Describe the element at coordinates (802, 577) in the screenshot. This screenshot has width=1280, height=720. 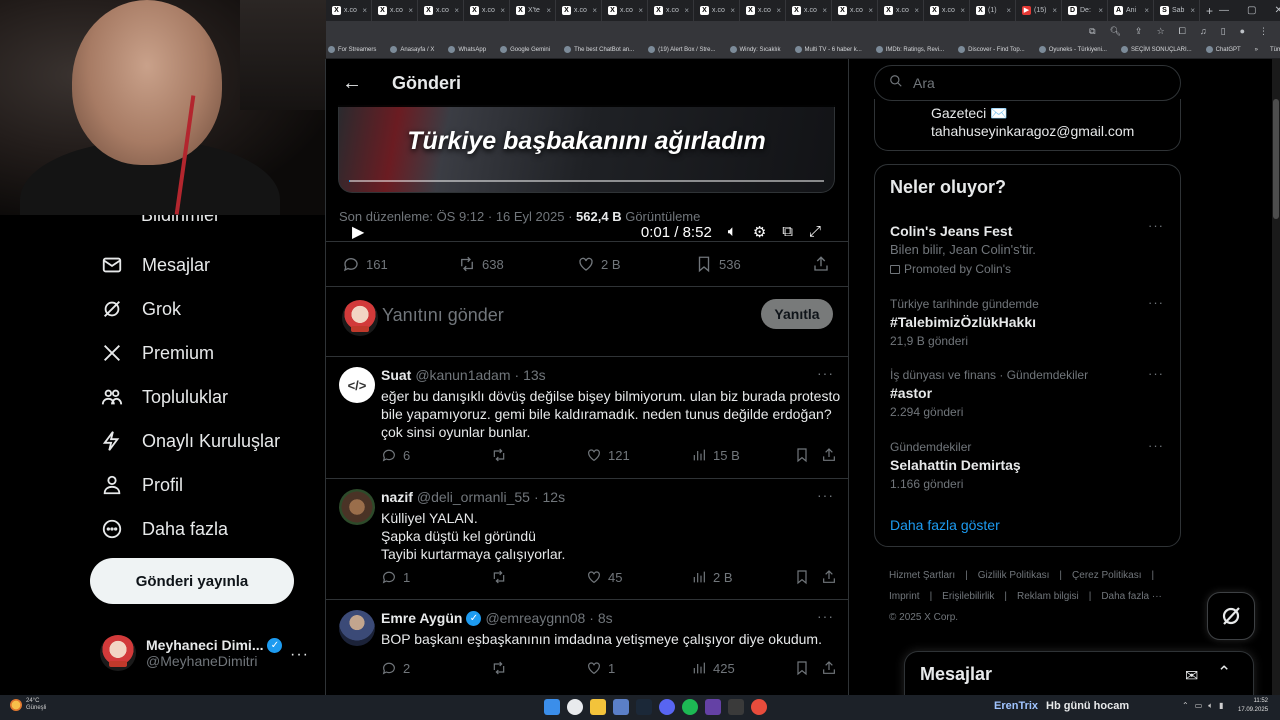
I see `bookmark-action` at that location.